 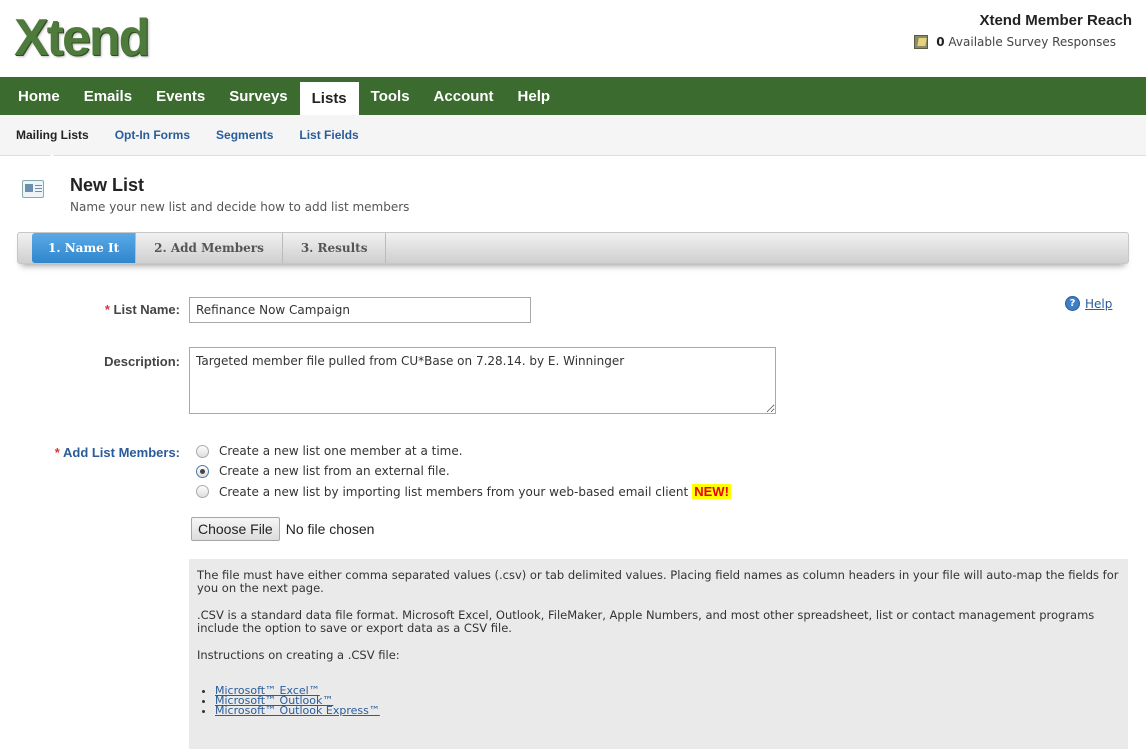 What do you see at coordinates (282, 529) in the screenshot?
I see `file-chooser: Choose File No file chosen` at bounding box center [282, 529].